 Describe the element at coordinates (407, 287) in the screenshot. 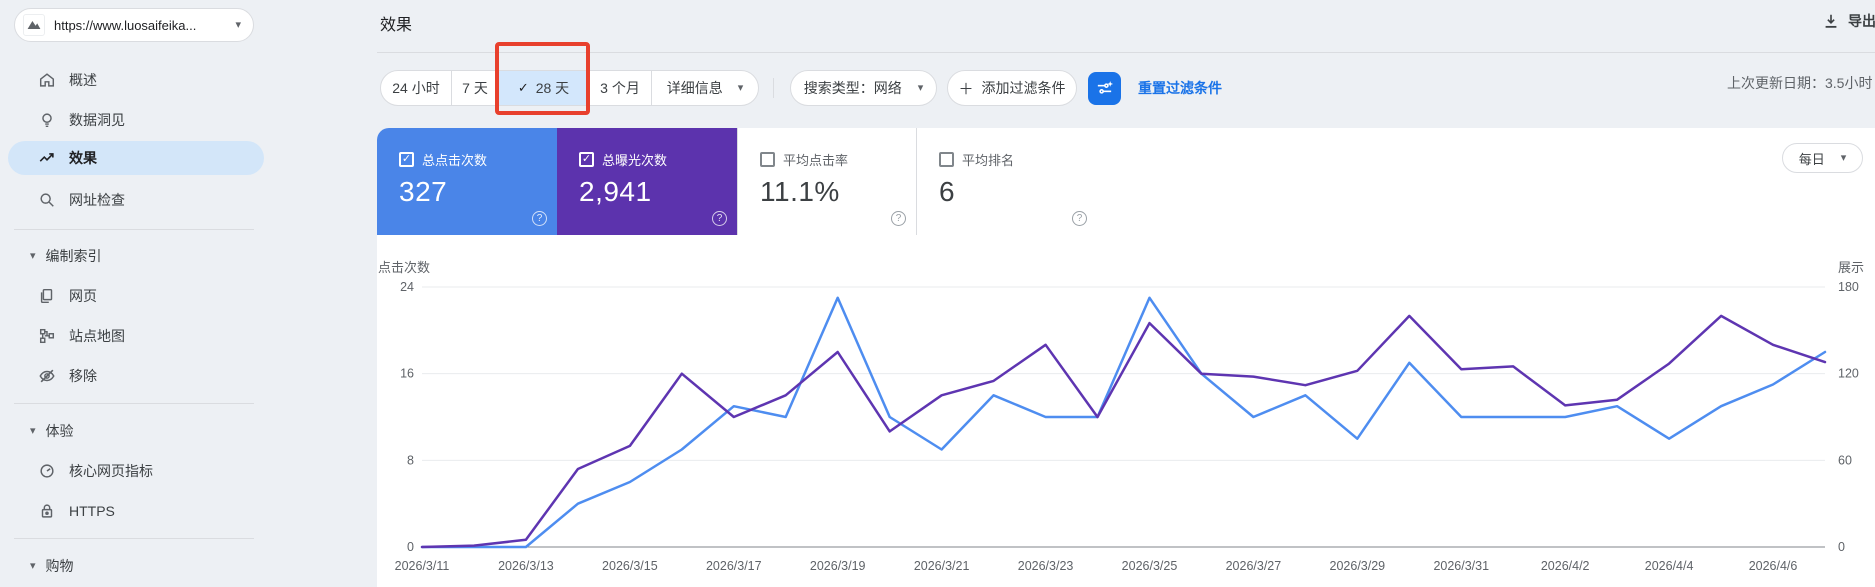

I see `y-axis-left-tick: 24` at that location.